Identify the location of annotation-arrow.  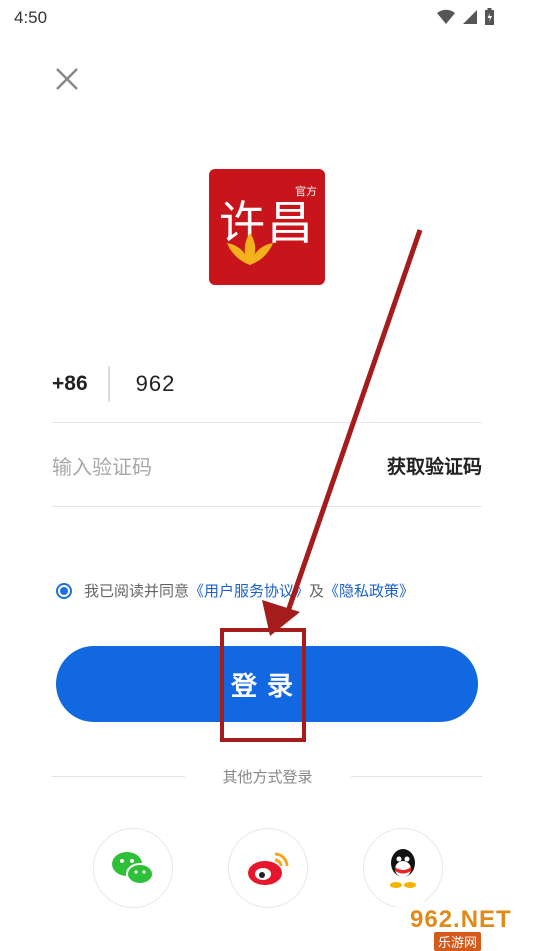
(342, 432).